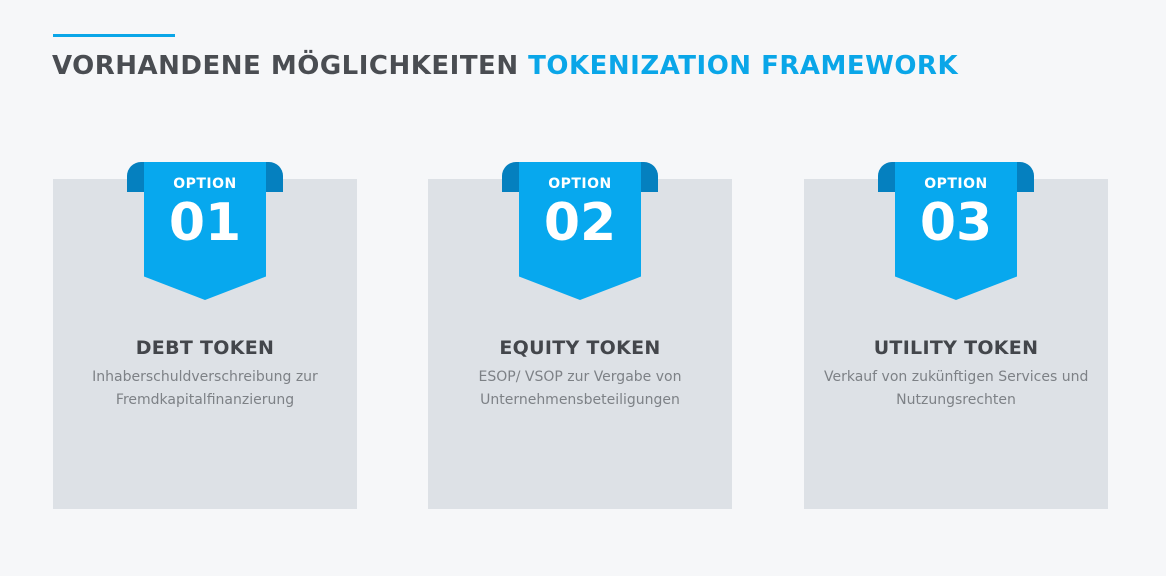  I want to click on option-title: DEBT TOKEN, so click(205, 348).